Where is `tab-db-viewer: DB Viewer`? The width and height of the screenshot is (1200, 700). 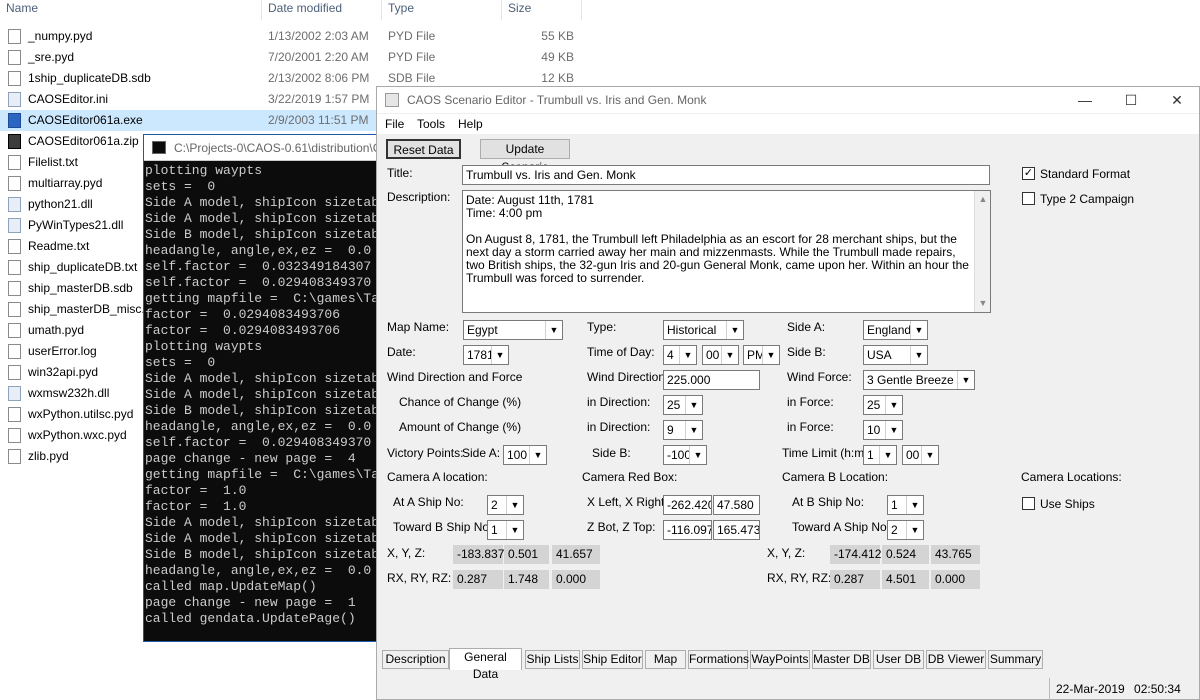
tab-db-viewer: DB Viewer is located at coordinates (956, 659).